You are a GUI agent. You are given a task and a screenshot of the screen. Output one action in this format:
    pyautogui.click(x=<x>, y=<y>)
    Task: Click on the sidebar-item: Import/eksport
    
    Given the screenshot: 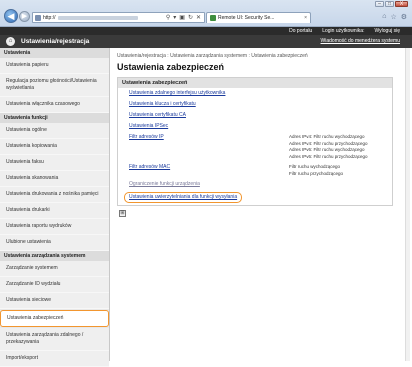 What is the action you would take?
    pyautogui.click(x=54, y=359)
    